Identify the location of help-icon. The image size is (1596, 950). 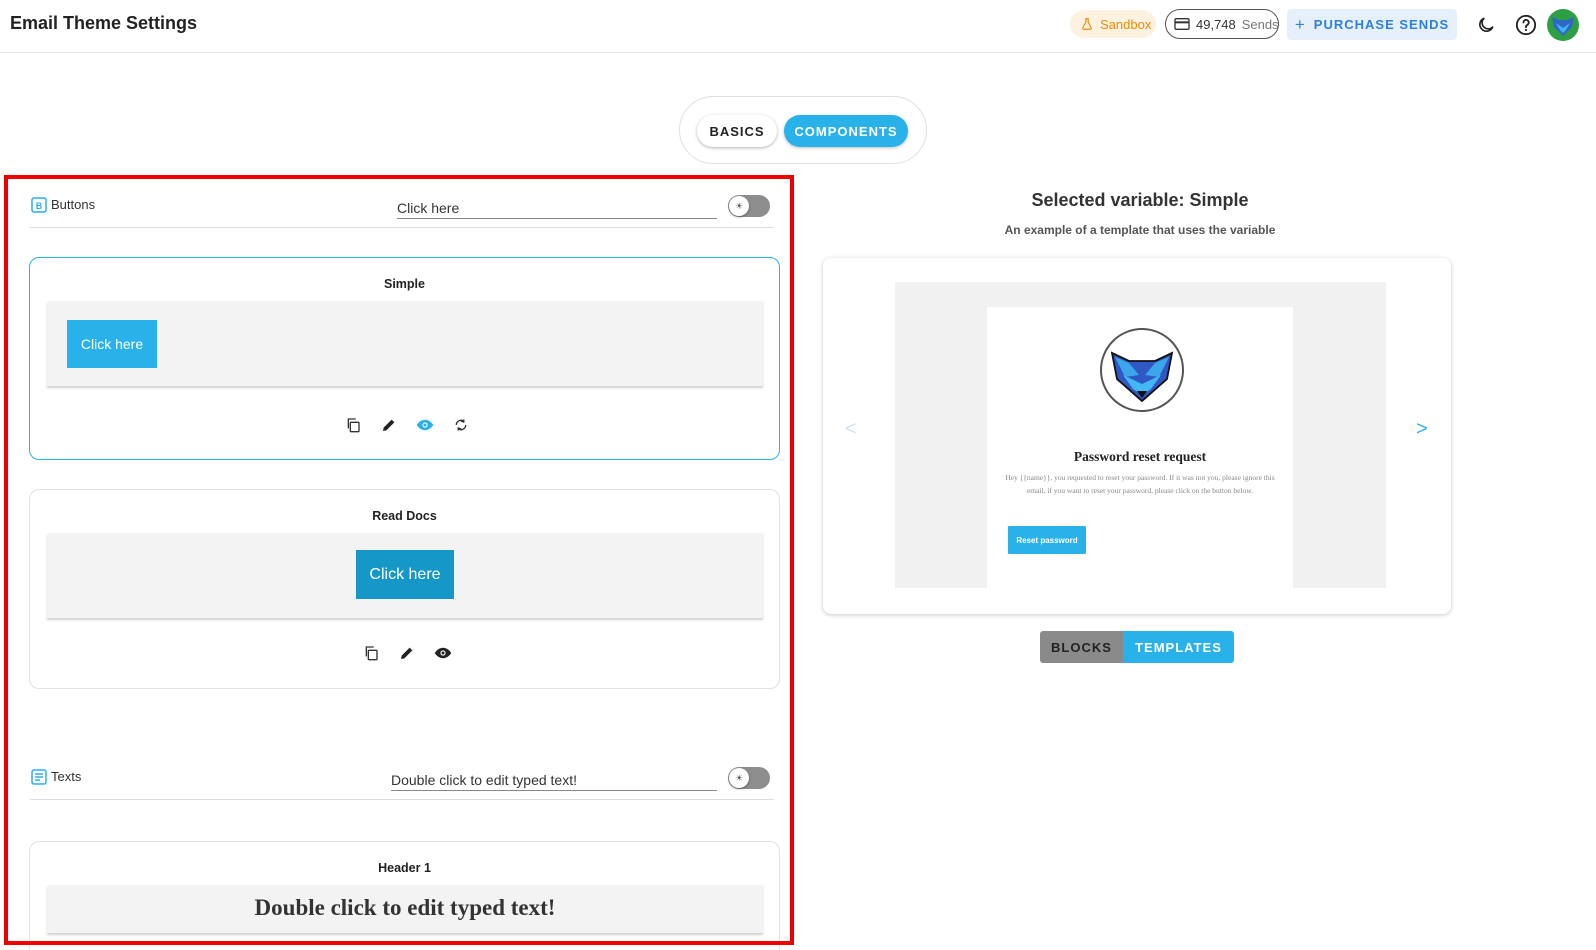
(1526, 25).